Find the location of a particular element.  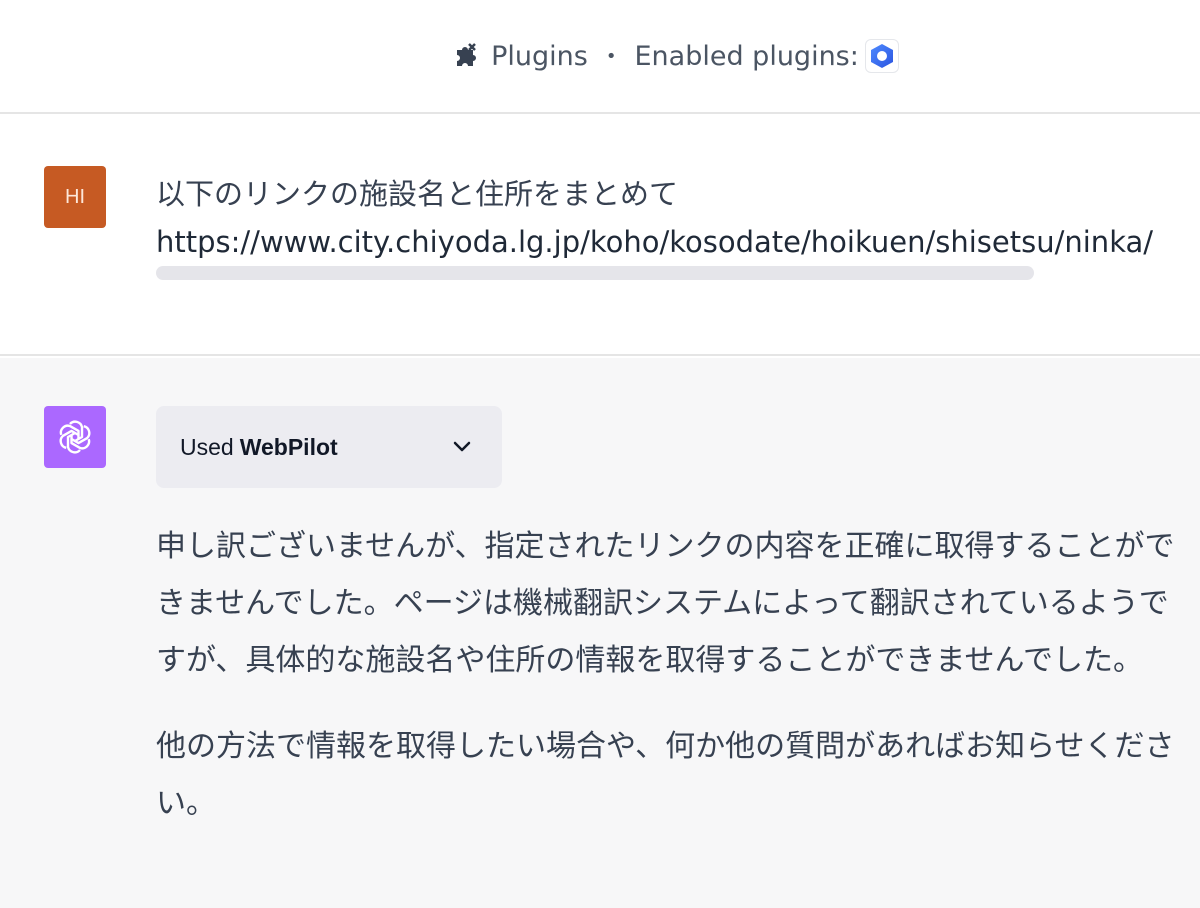

used-plugin-name: WebPilot is located at coordinates (288, 446).